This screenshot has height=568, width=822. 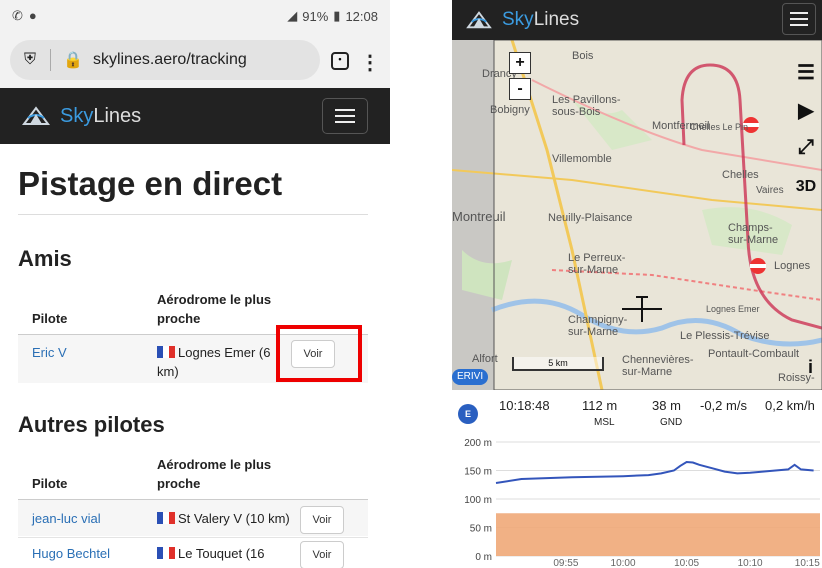 I want to click on x-tick-label: 10:15, so click(x=807, y=563).